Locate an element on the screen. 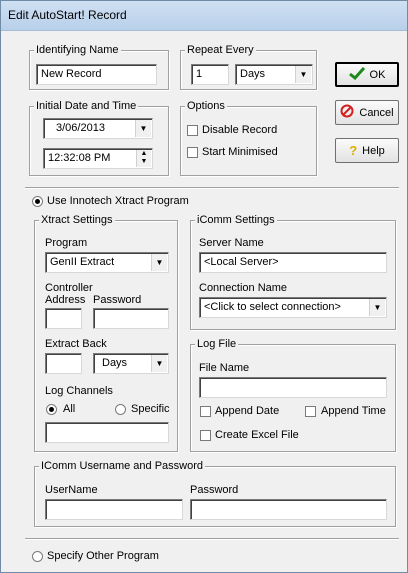 The image size is (408, 573). username-label: UserName is located at coordinates (71, 490).